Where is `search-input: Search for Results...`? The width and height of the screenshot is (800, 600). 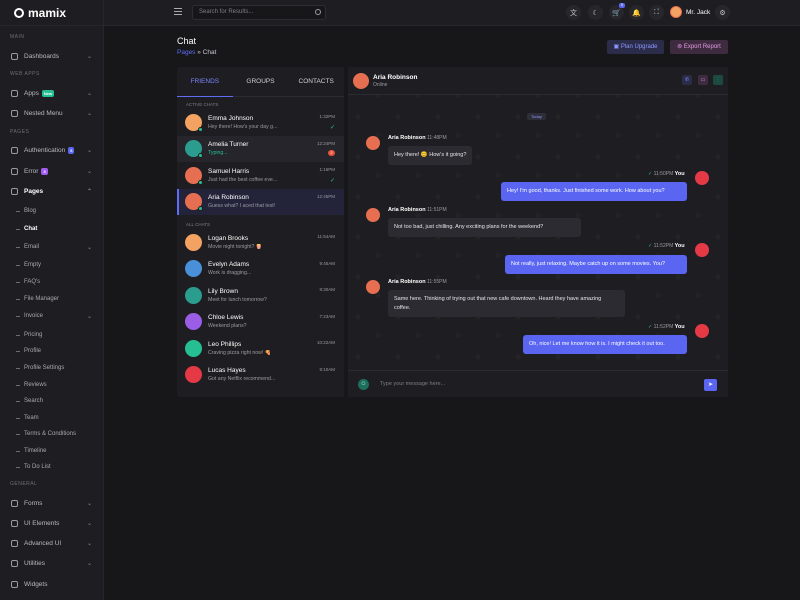
search-input: Search for Results... is located at coordinates (259, 12).